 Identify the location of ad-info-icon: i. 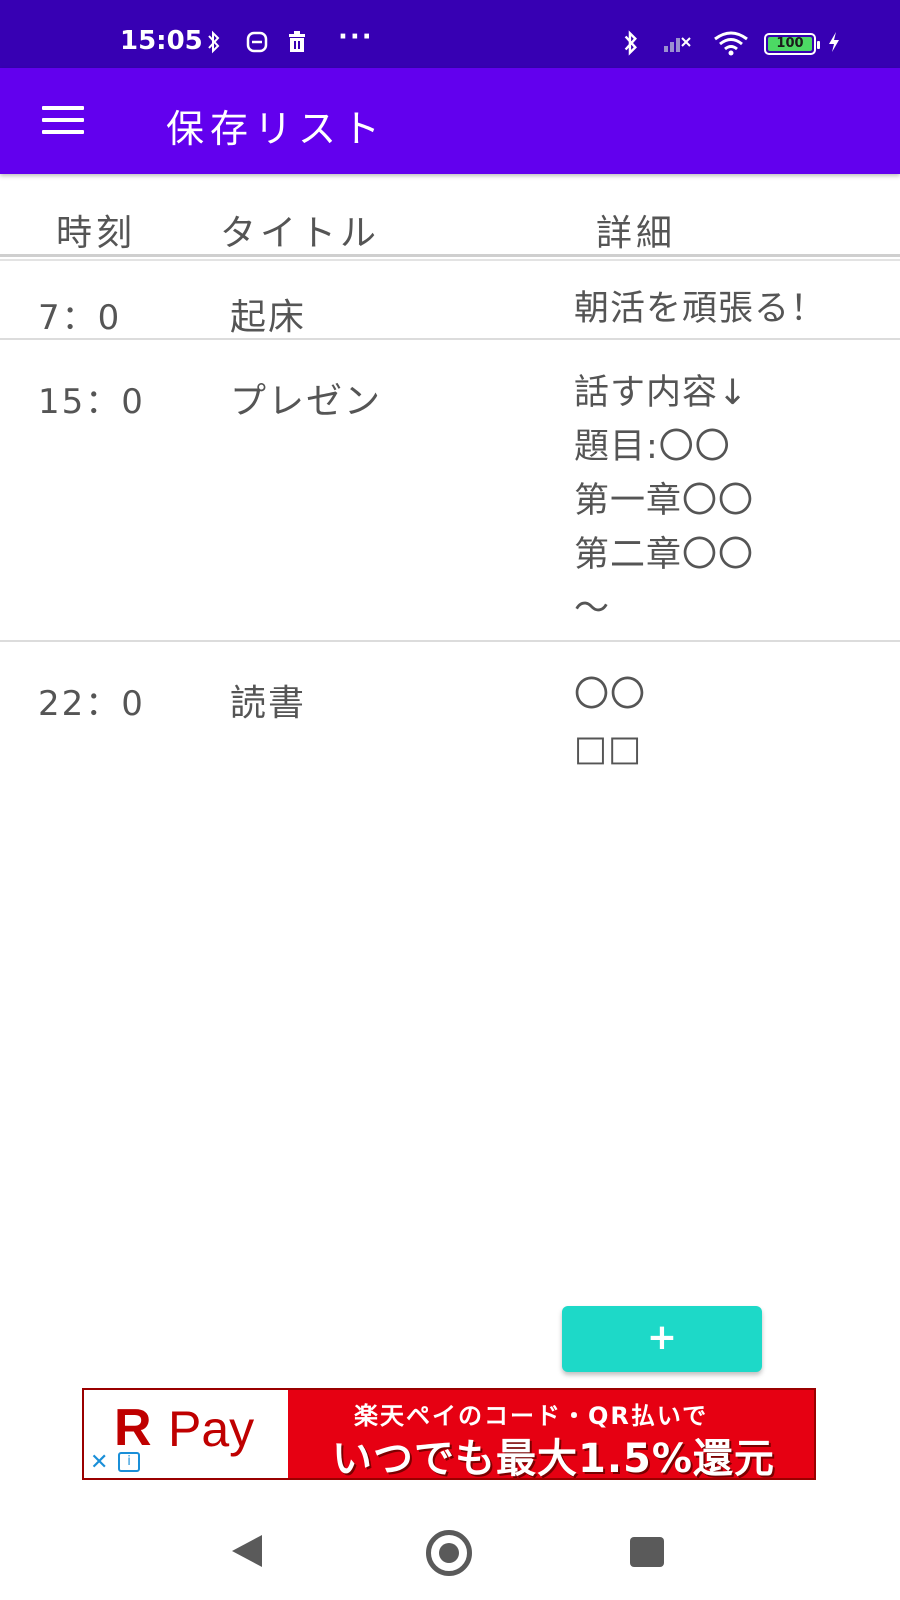
(129, 1462).